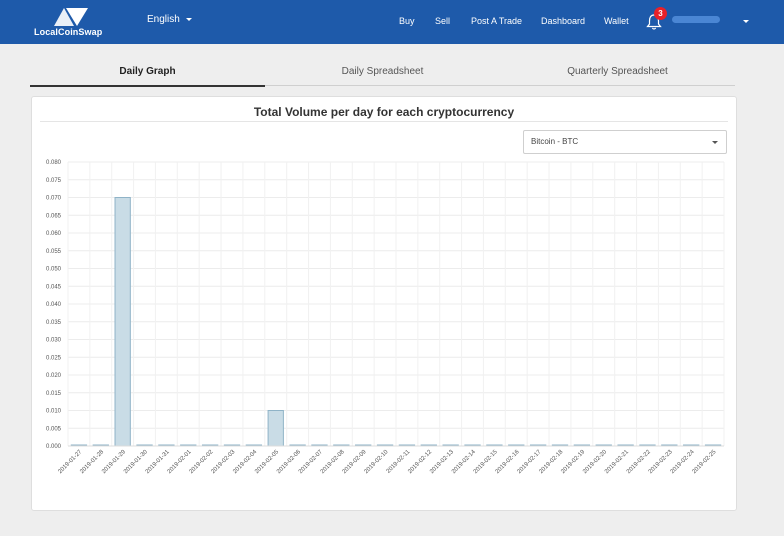 Image resolution: width=784 pixels, height=536 pixels. I want to click on title-divider, so click(384, 121).